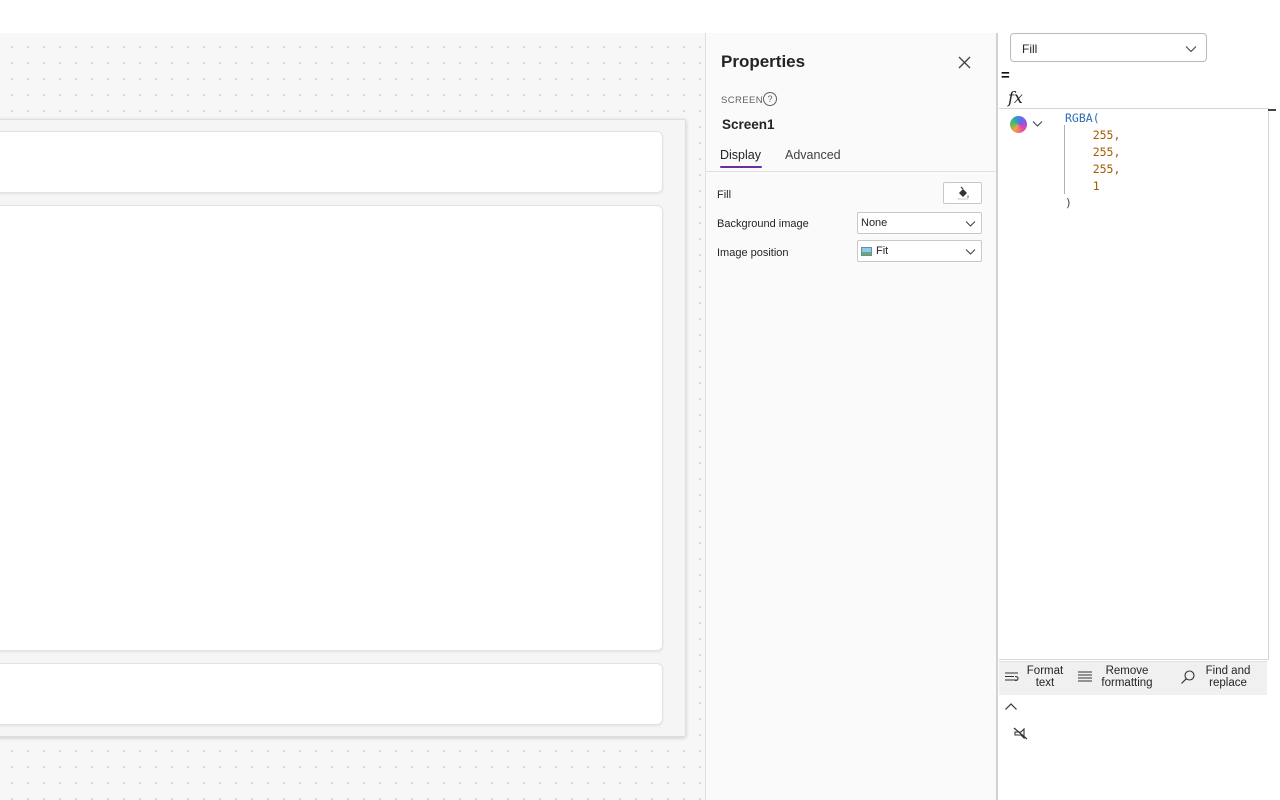  I want to click on format-text-button: Format text, so click(1034, 677).